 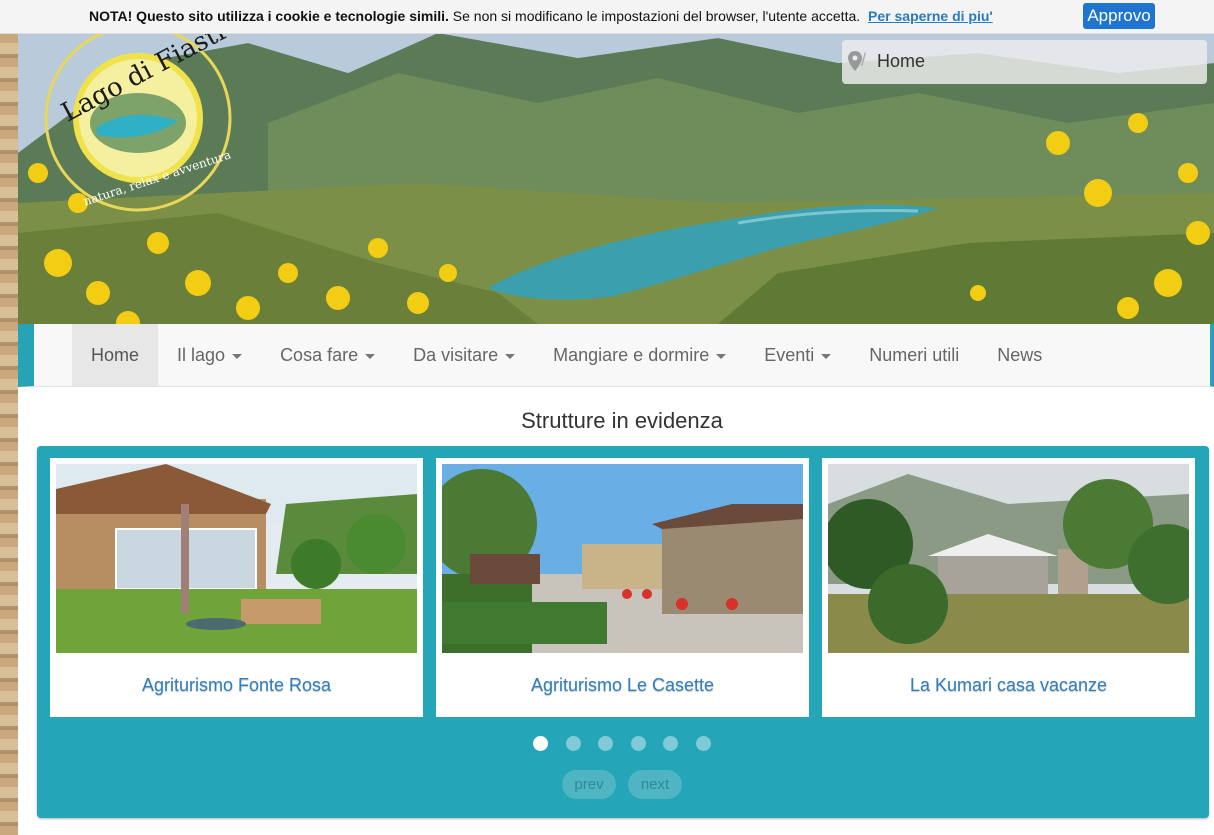 I want to click on nav-item-news: News, so click(x=1019, y=355).